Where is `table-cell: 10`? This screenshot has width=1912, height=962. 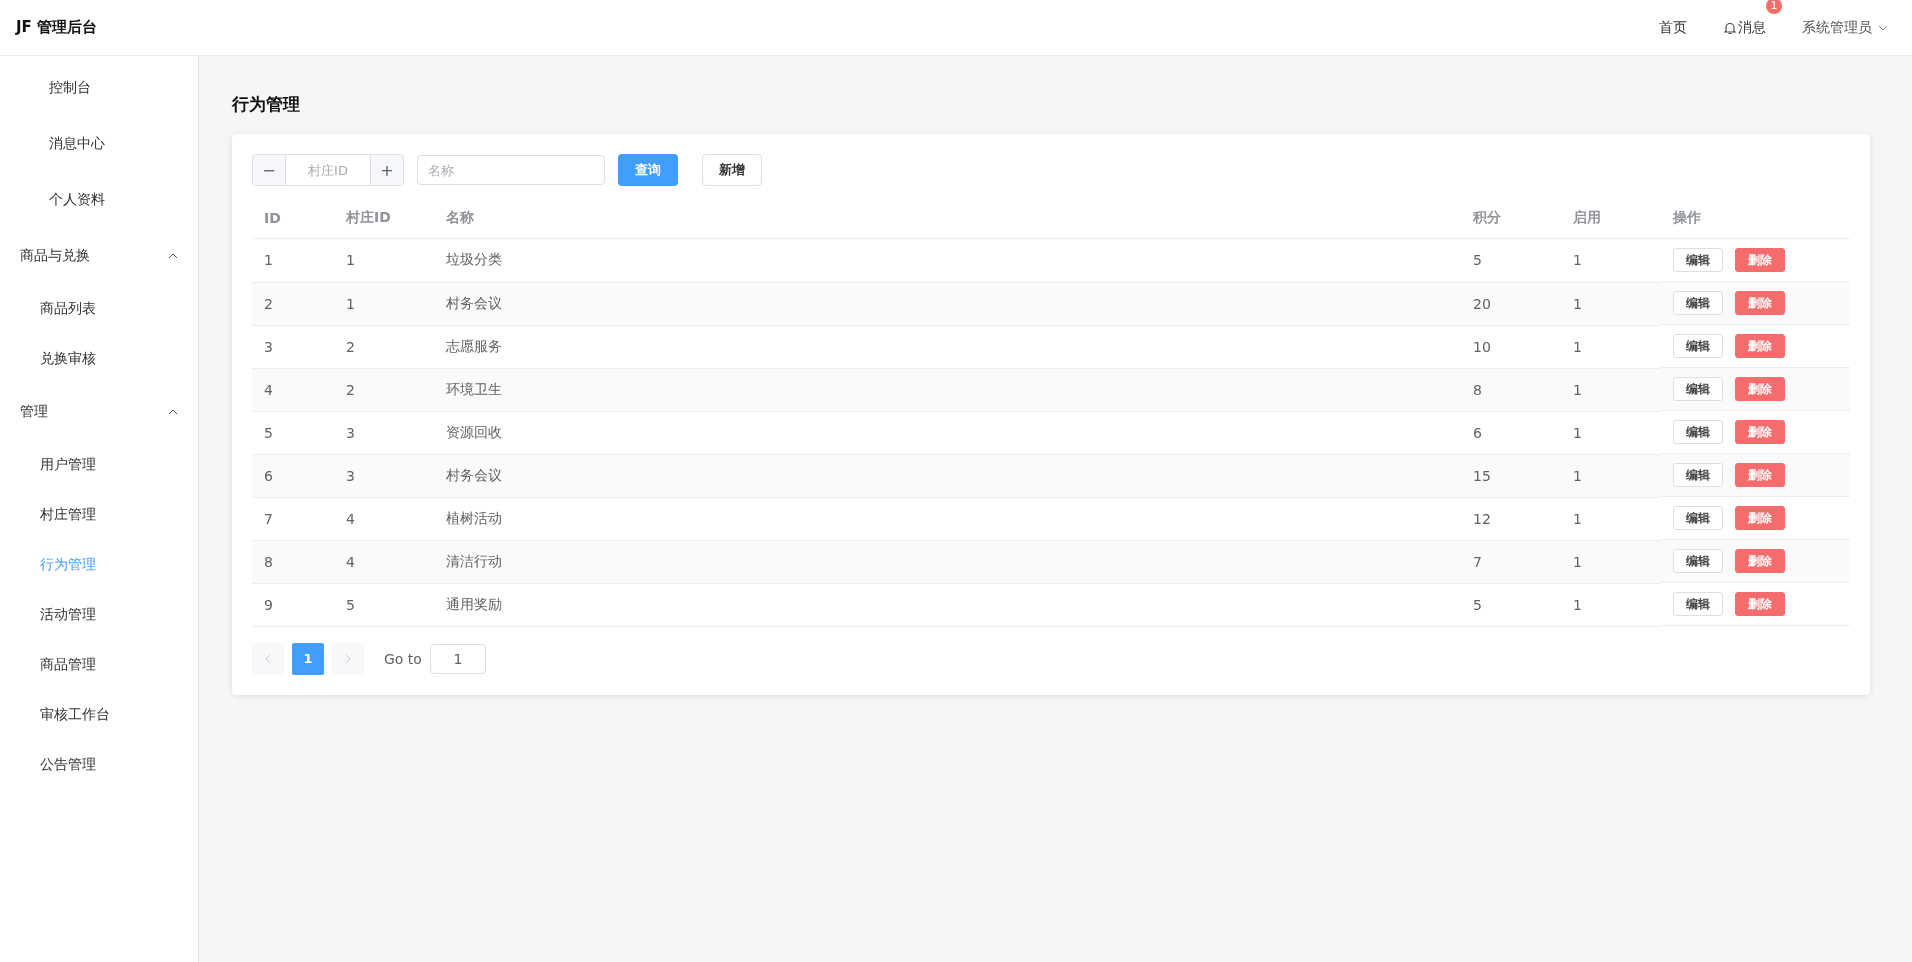
table-cell: 10 is located at coordinates (1511, 346).